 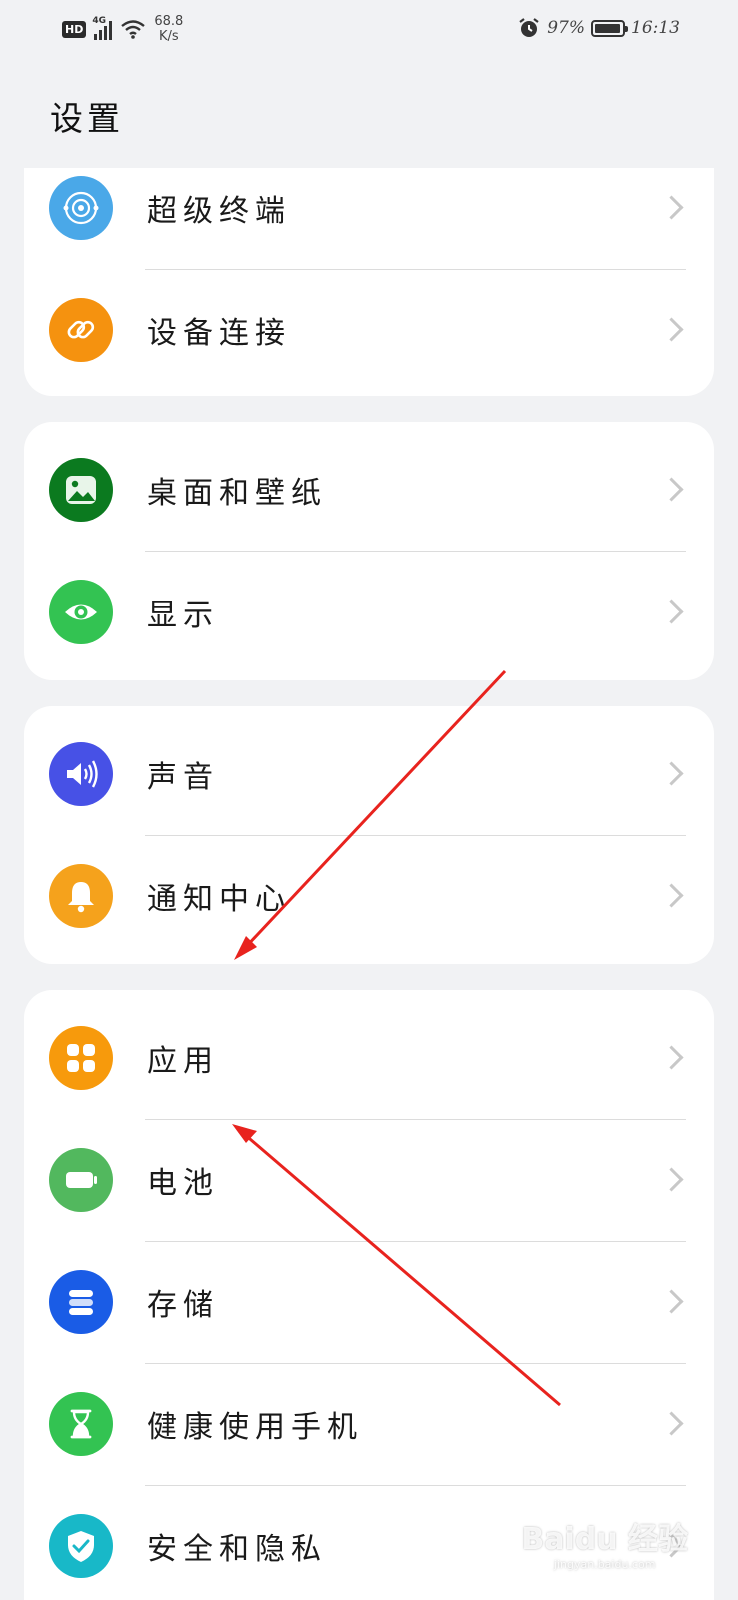 What do you see at coordinates (604, 1564) in the screenshot?
I see `watermark-url: jingyan.baidu.com` at bounding box center [604, 1564].